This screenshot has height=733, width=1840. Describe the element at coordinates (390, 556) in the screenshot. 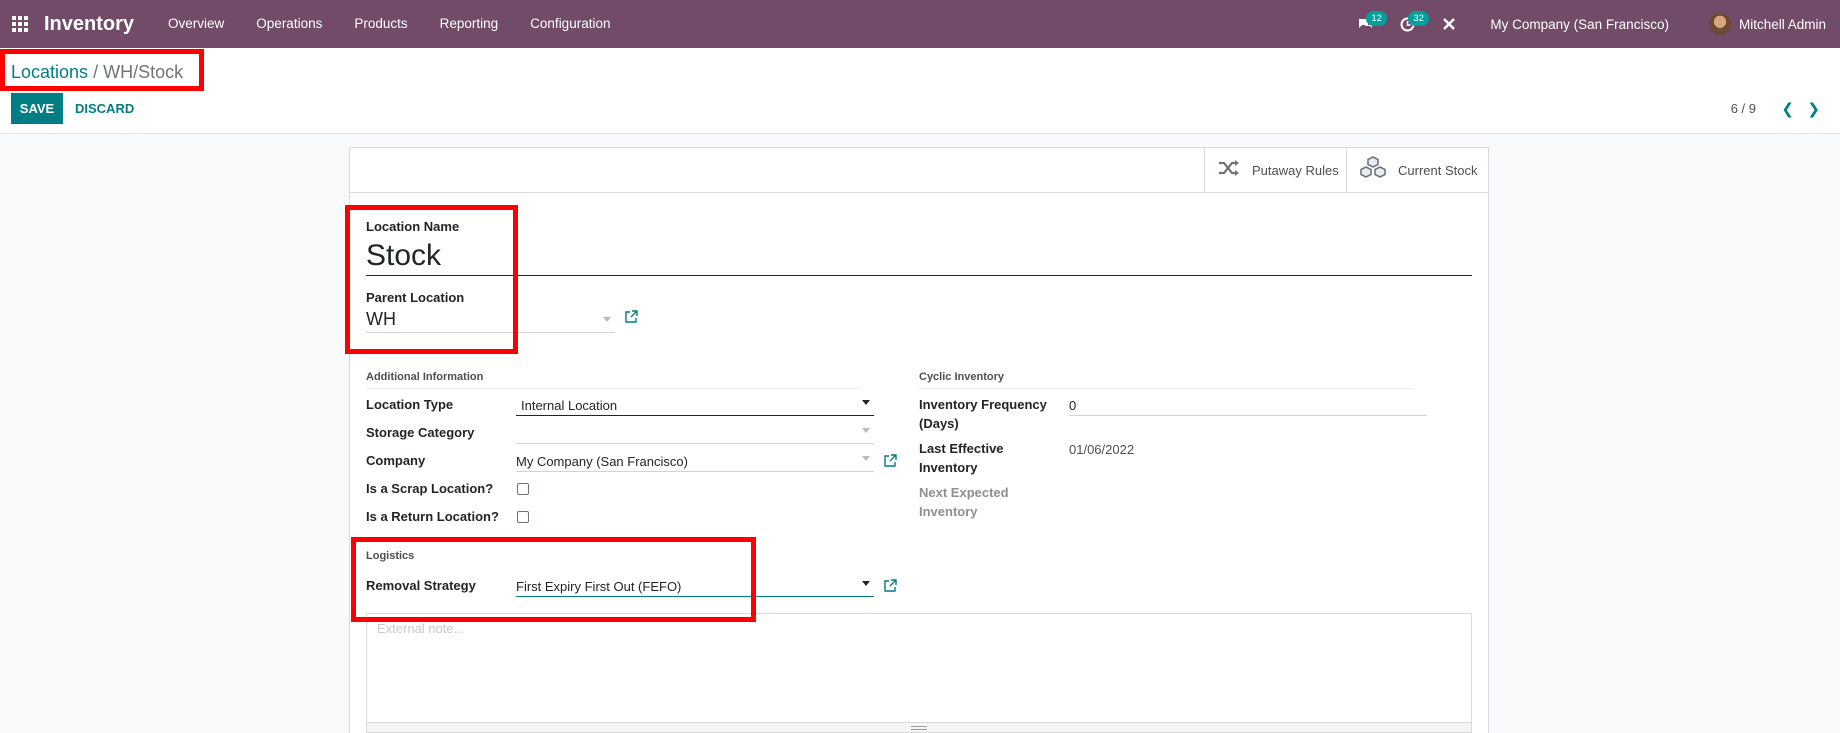

I see `logistics-title: Logistics` at that location.